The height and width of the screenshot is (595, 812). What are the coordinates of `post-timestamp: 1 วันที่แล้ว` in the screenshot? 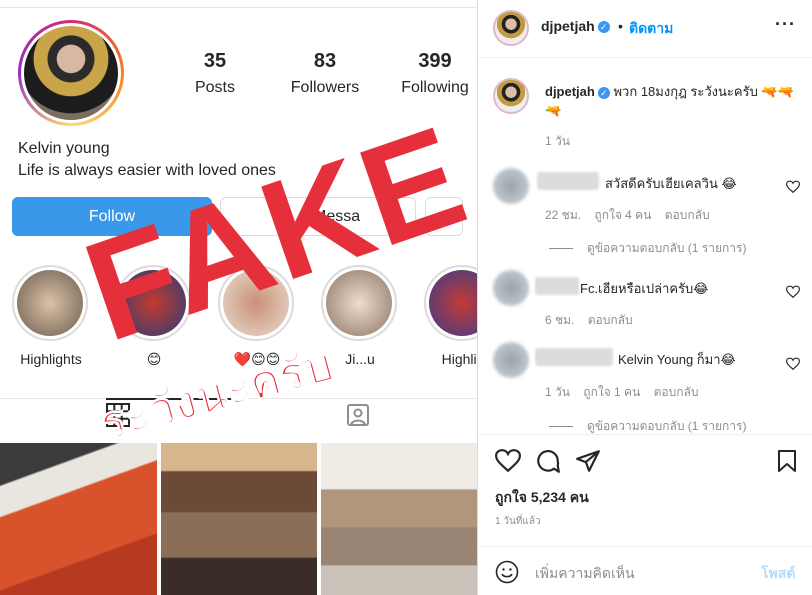 It's located at (518, 521).